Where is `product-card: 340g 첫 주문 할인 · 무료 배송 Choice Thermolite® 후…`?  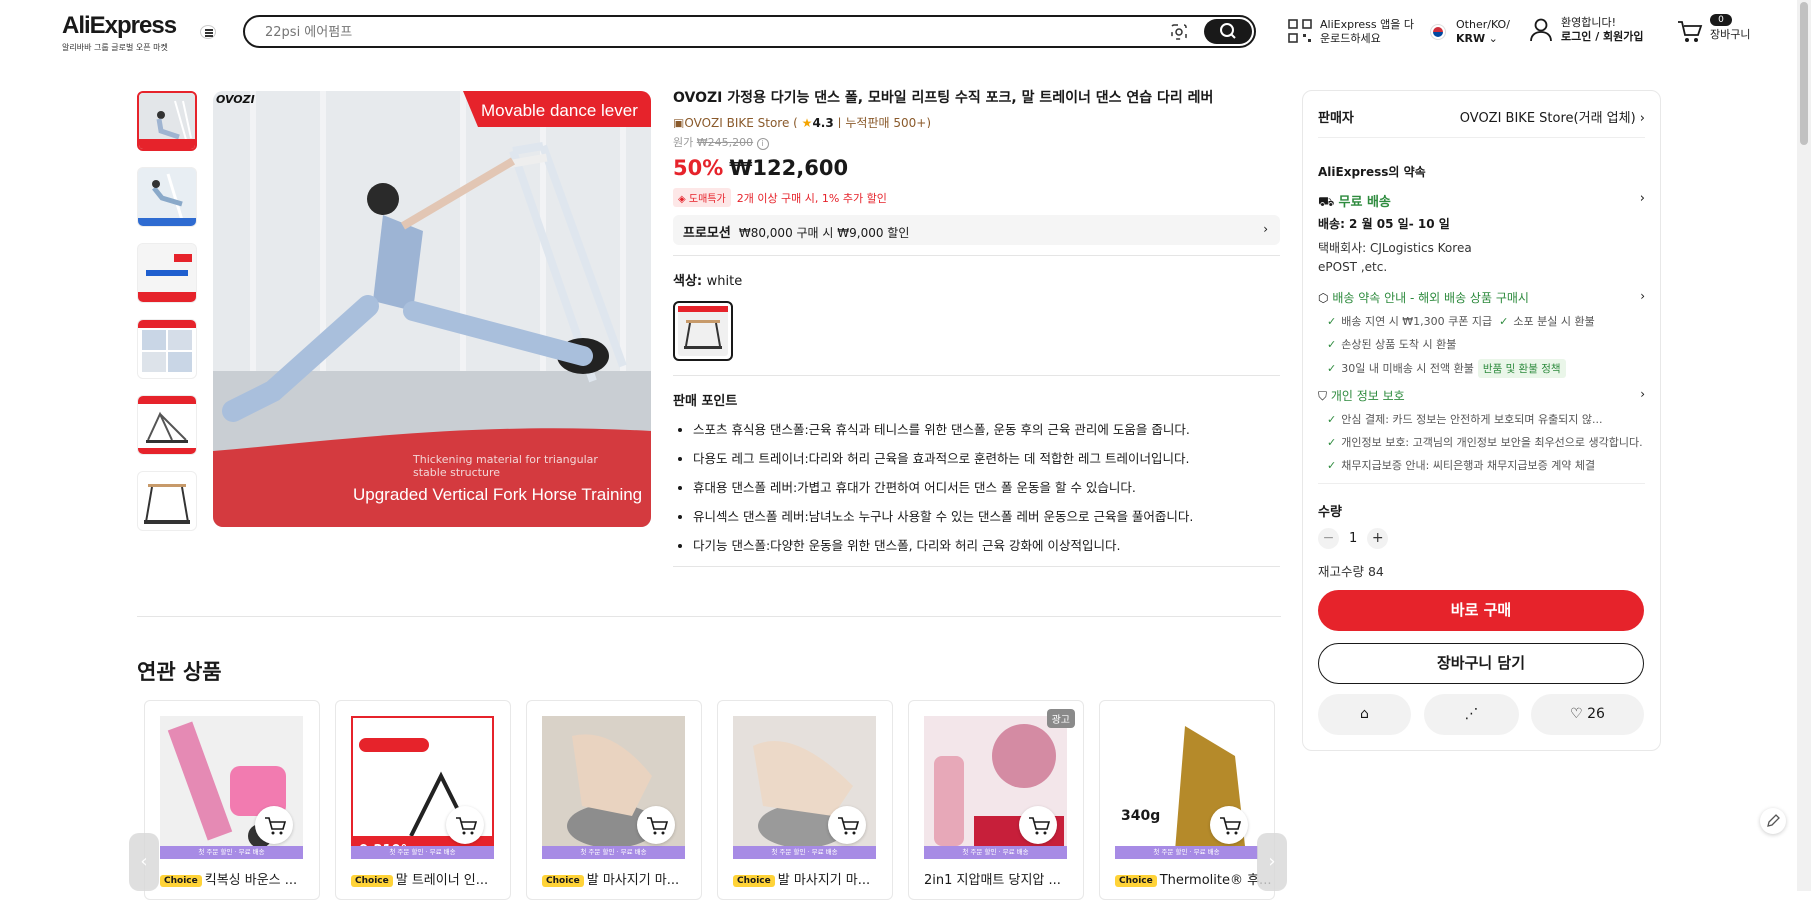 product-card: 340g 첫 주문 할인 · 무료 배송 Choice Thermolite® 후… is located at coordinates (1187, 800).